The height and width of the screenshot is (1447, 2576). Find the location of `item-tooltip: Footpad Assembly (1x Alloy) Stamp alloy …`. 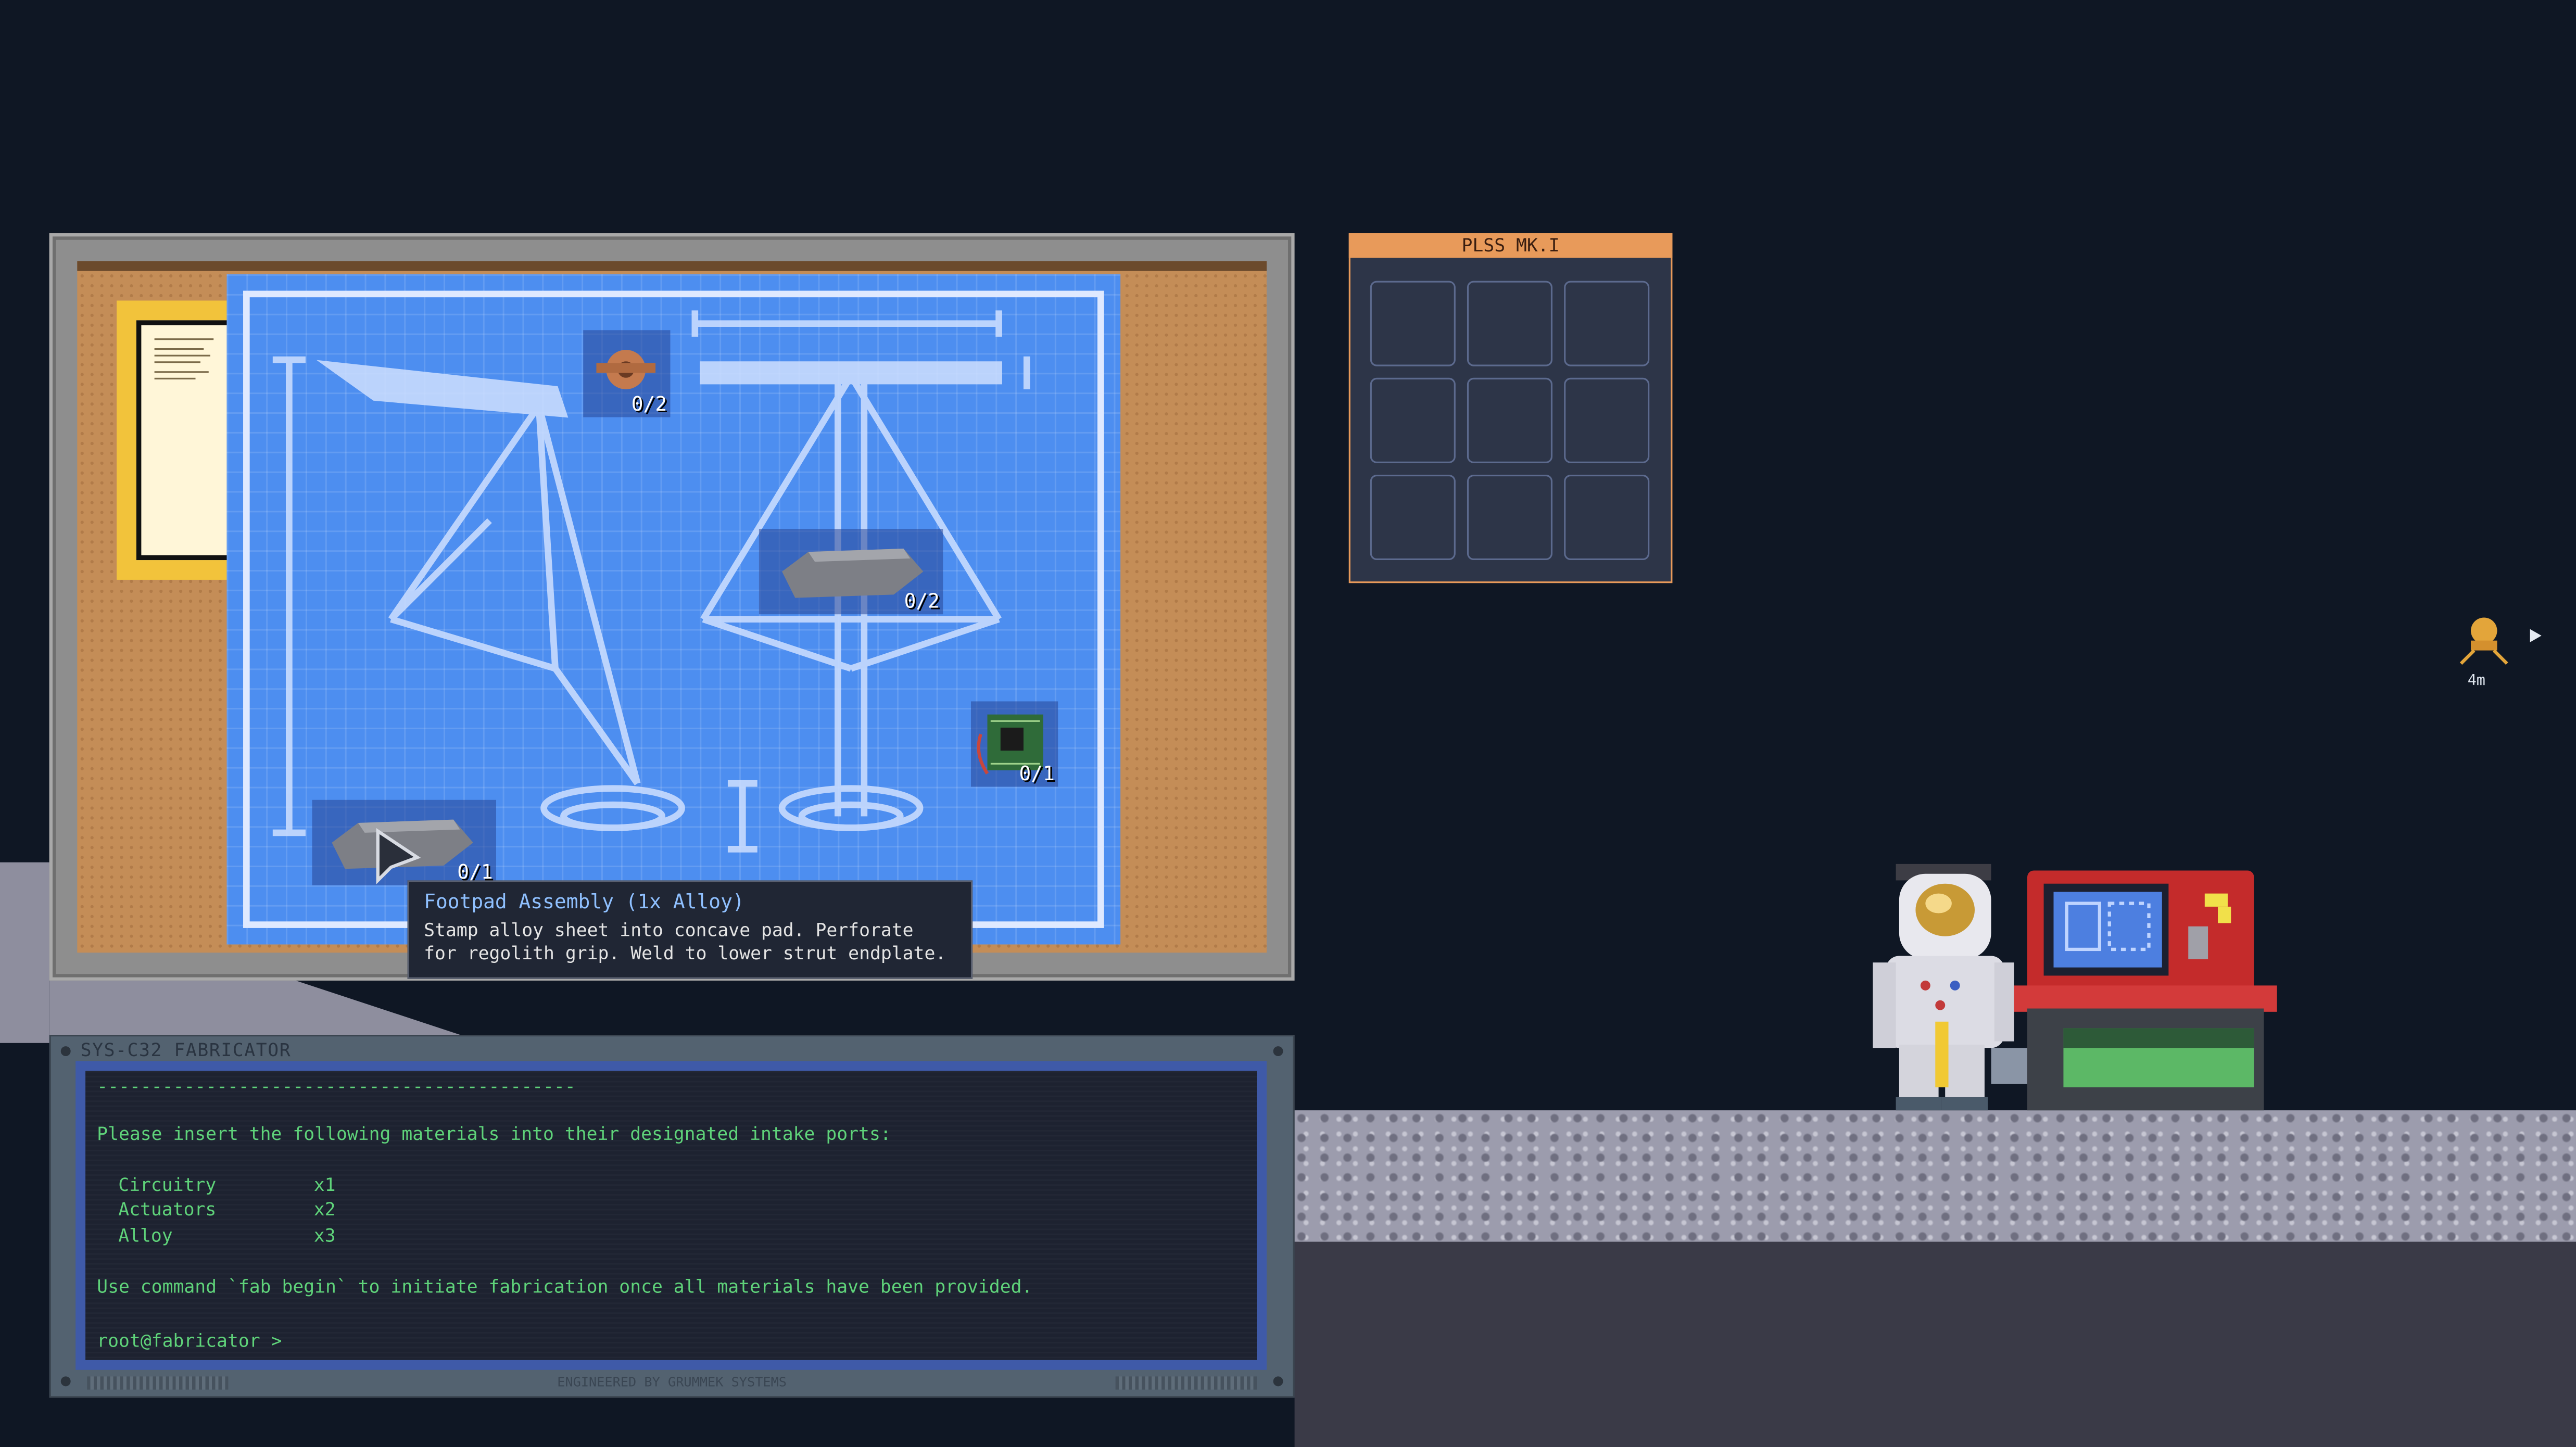

item-tooltip: Footpad Assembly (1x Alloy) Stamp alloy … is located at coordinates (690, 929).